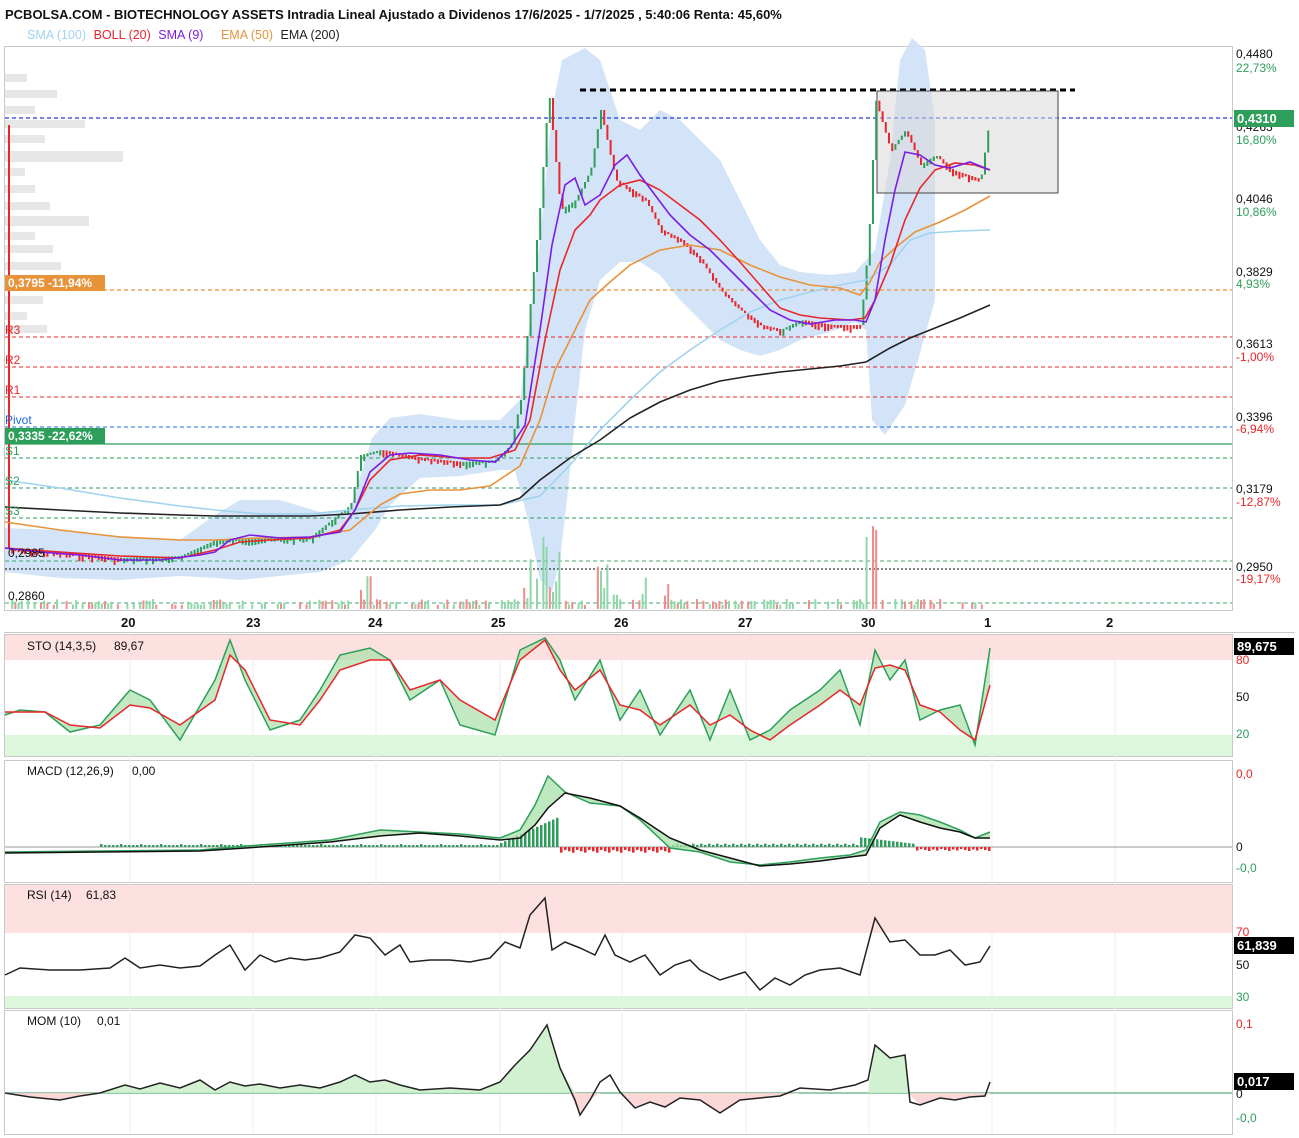 This screenshot has width=1299, height=1138. I want to click on rsi-value: 61,83, so click(101, 895).